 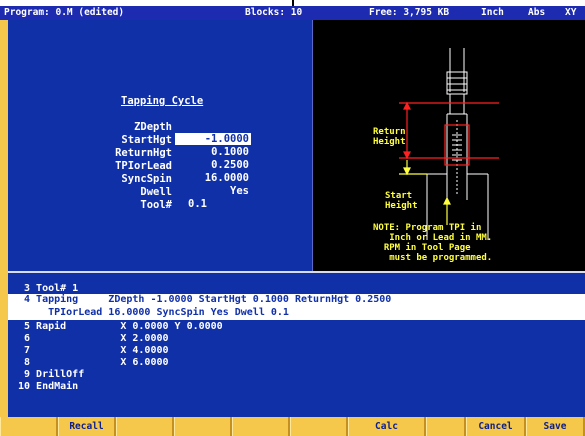 I want to click on program-line: 8 X 6.0000, so click(x=296, y=363).